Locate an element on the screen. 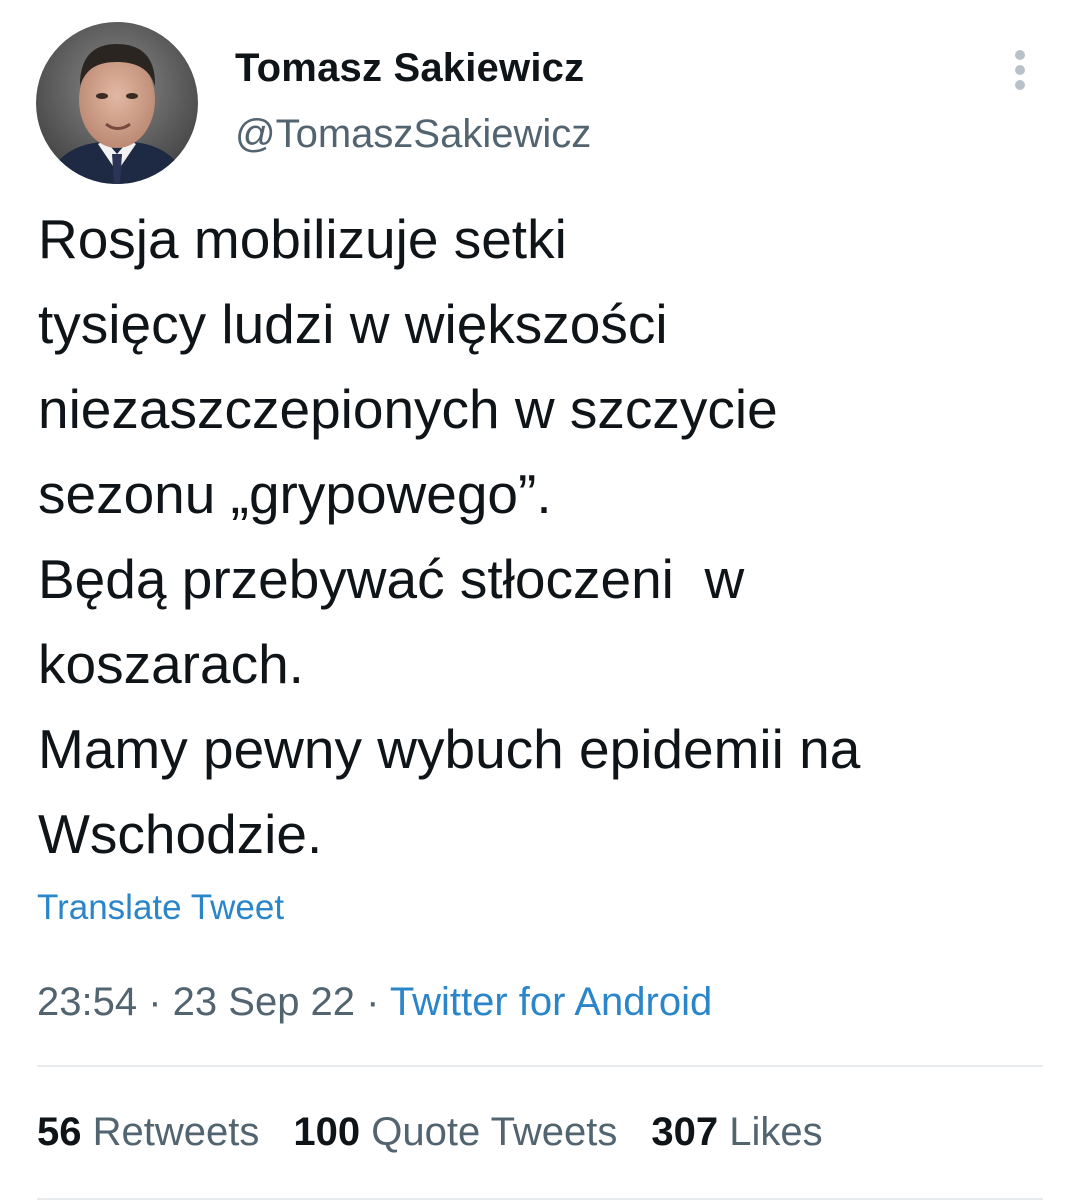  tweet-time: 23:54 is located at coordinates (87, 1002).